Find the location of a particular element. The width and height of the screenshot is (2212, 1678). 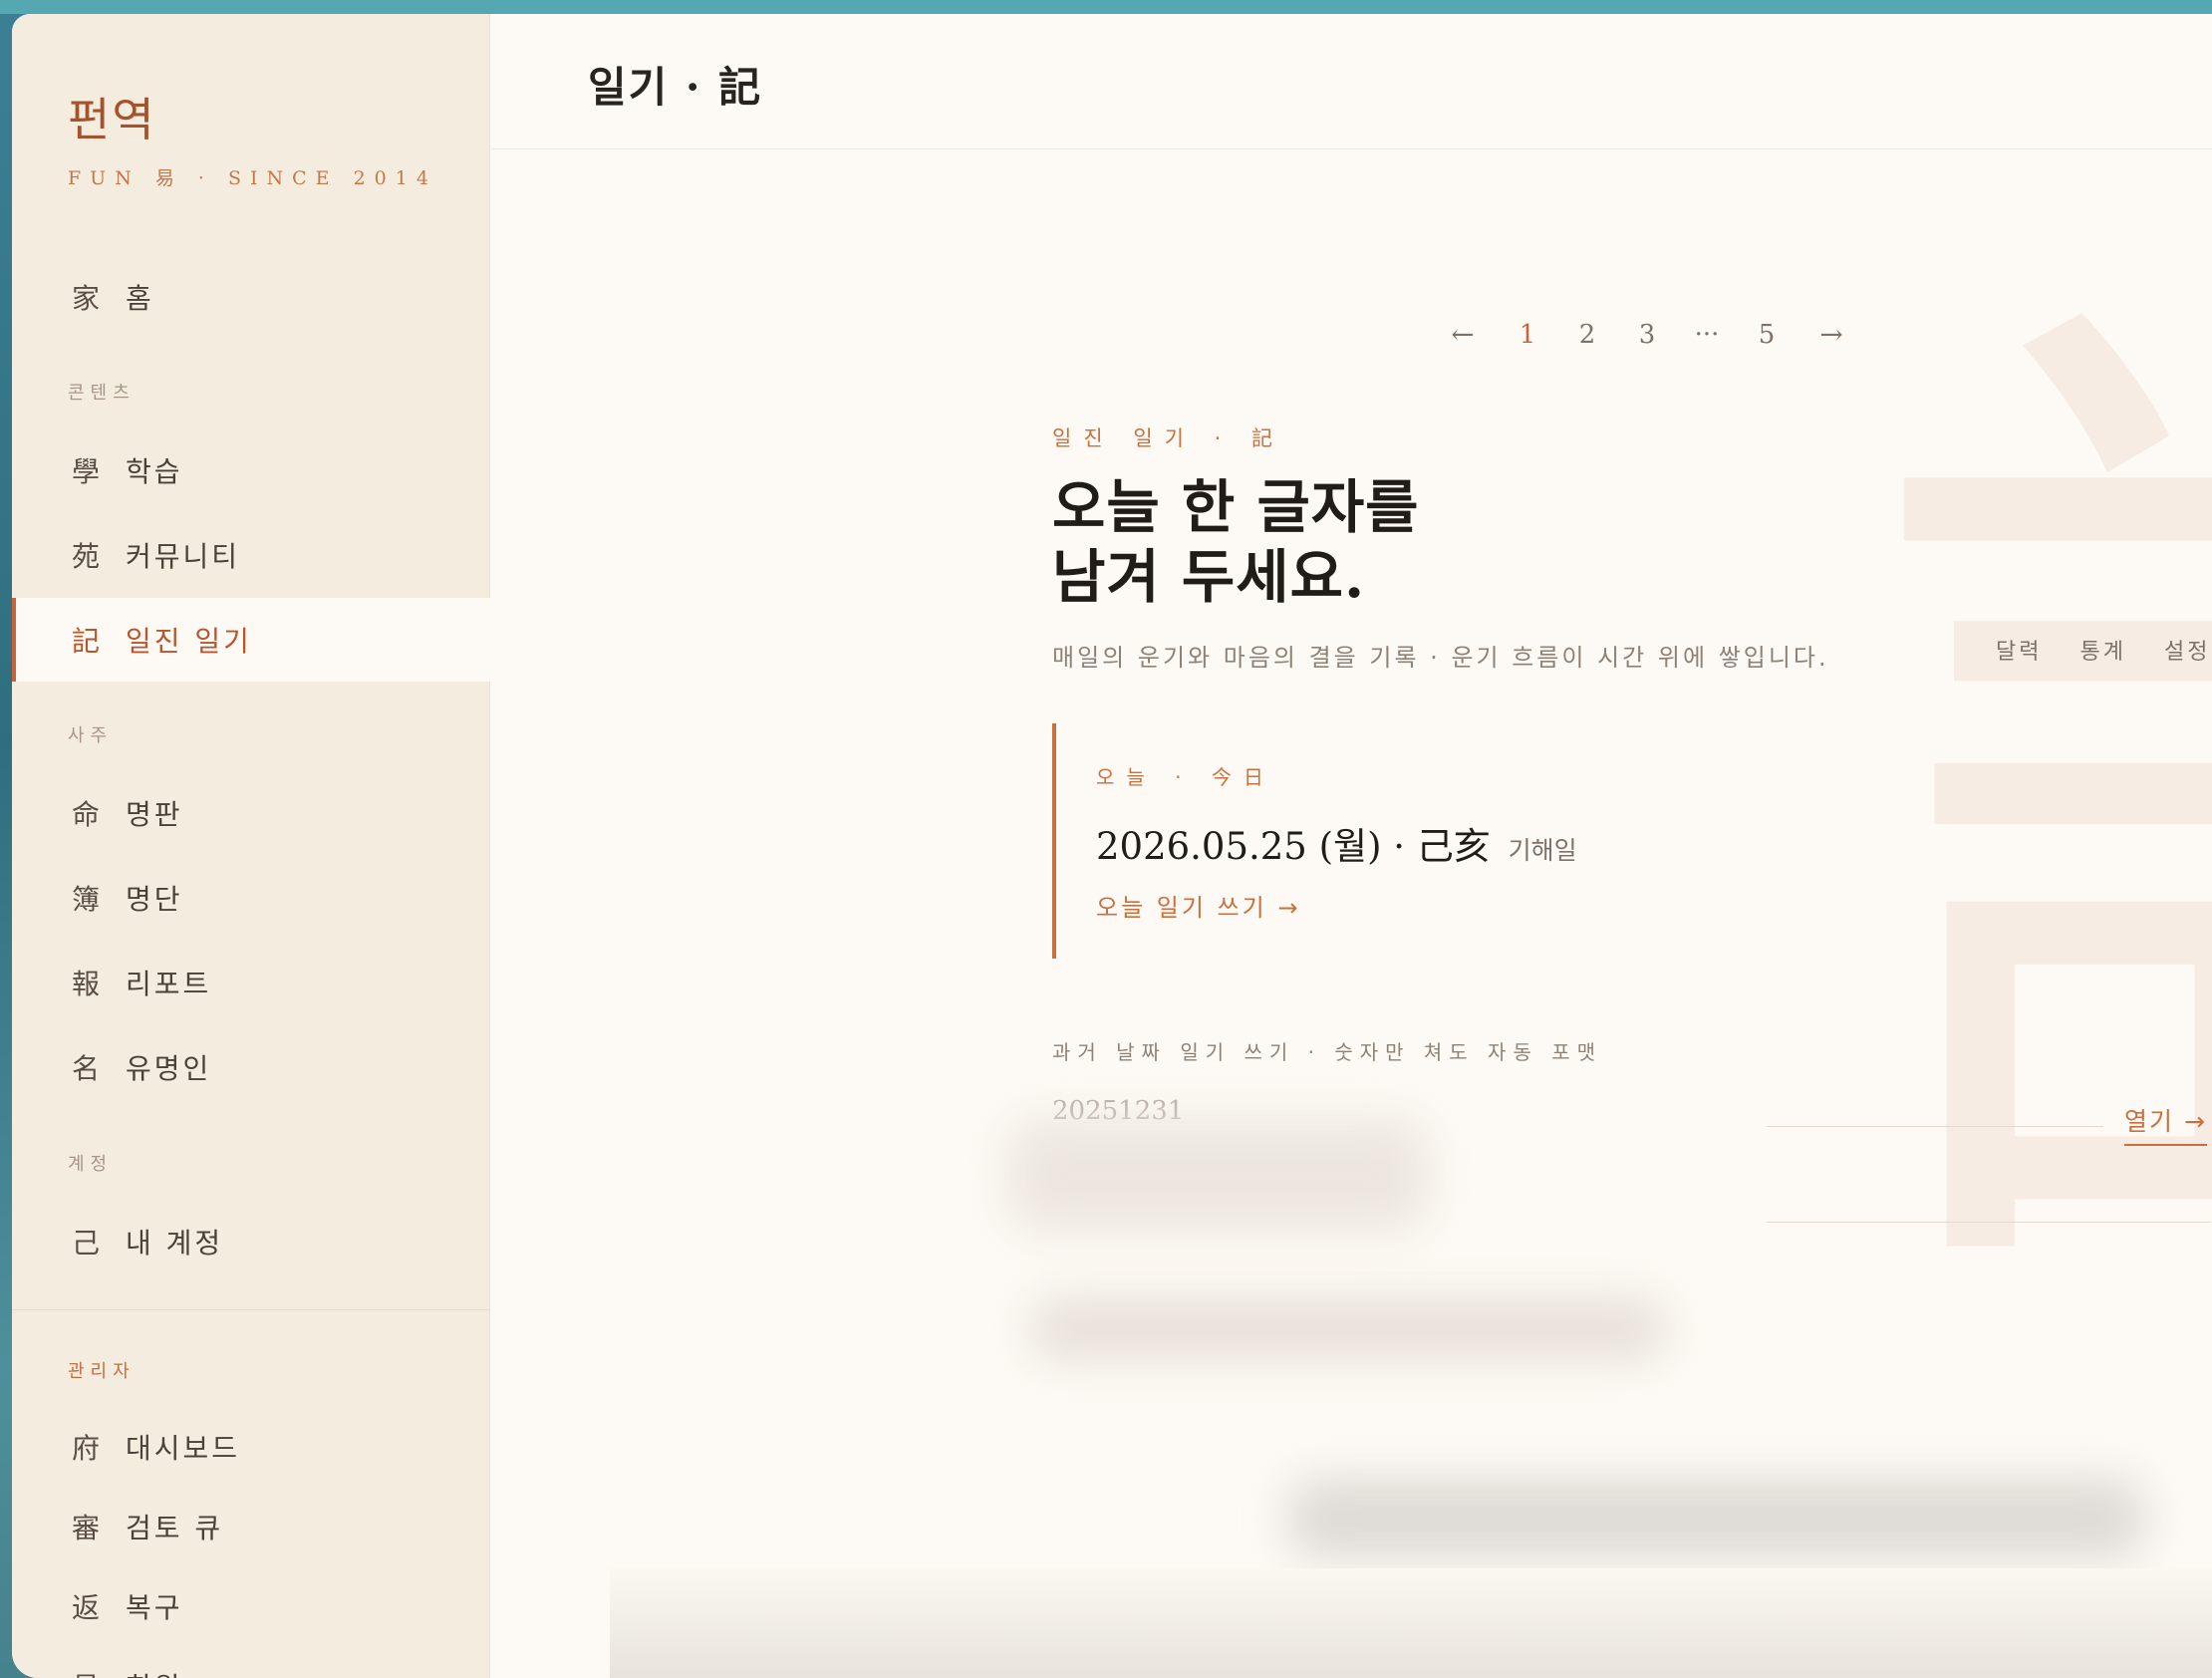

sidebar-item-learning: 學 학습 is located at coordinates (251, 470).